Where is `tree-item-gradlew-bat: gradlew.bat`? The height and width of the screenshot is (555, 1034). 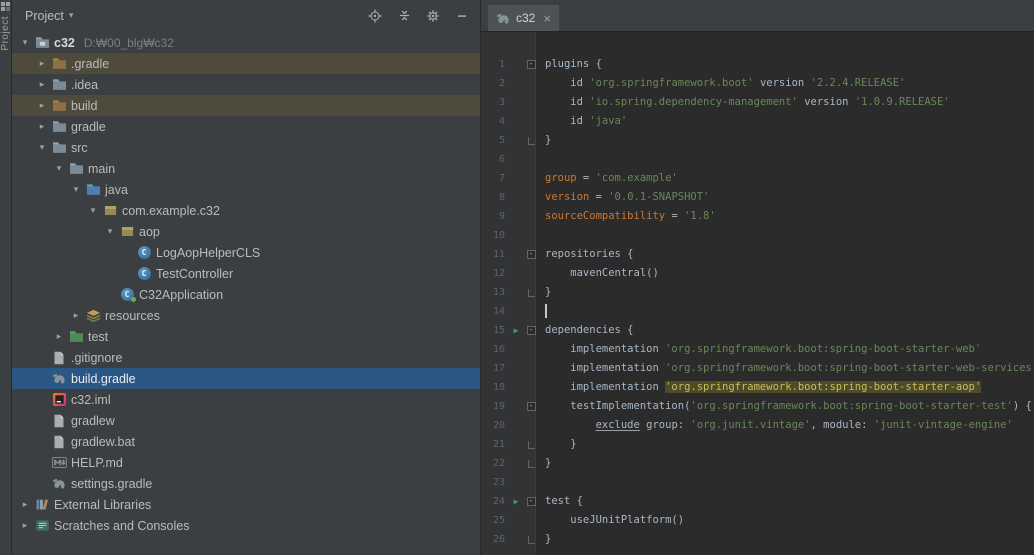
tree-item-gradlew-bat: gradlew.bat is located at coordinates (246, 441).